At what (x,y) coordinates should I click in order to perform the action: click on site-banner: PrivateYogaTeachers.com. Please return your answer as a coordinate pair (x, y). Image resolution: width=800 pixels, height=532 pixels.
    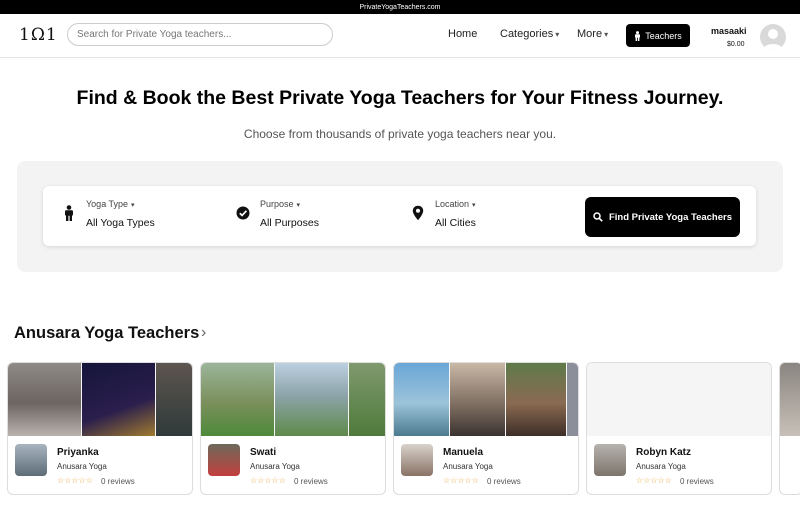
    Looking at the image, I should click on (400, 7).